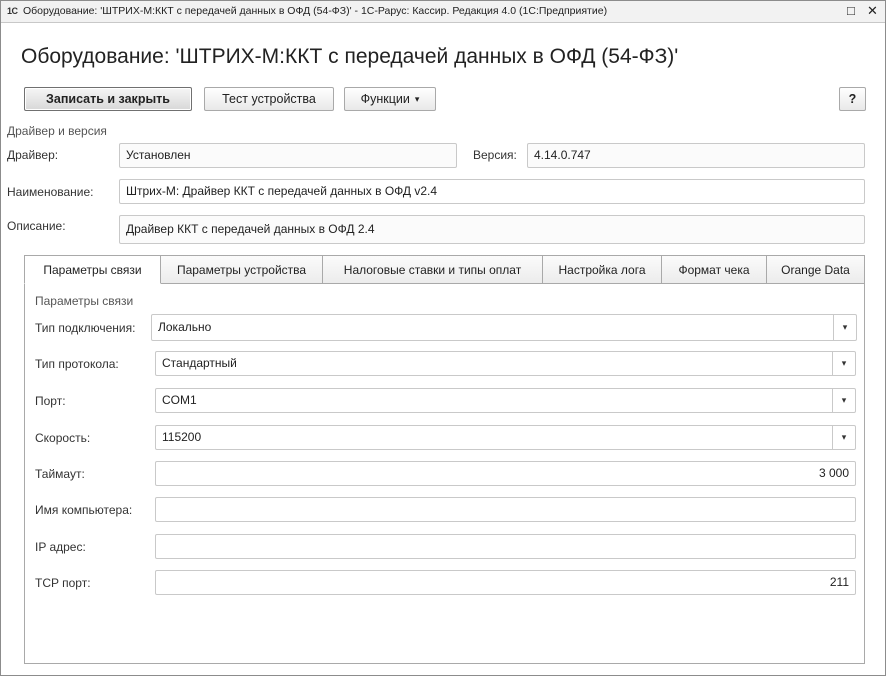  What do you see at coordinates (852, 99) in the screenshot?
I see `help-button: ?` at bounding box center [852, 99].